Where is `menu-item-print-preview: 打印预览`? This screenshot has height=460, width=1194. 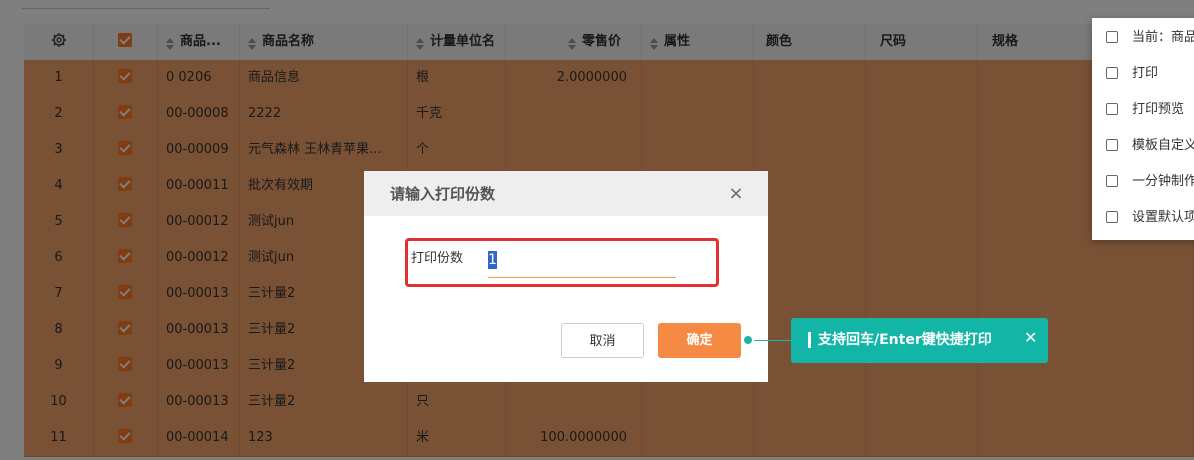 menu-item-print-preview: 打印预览 is located at coordinates (1143, 110).